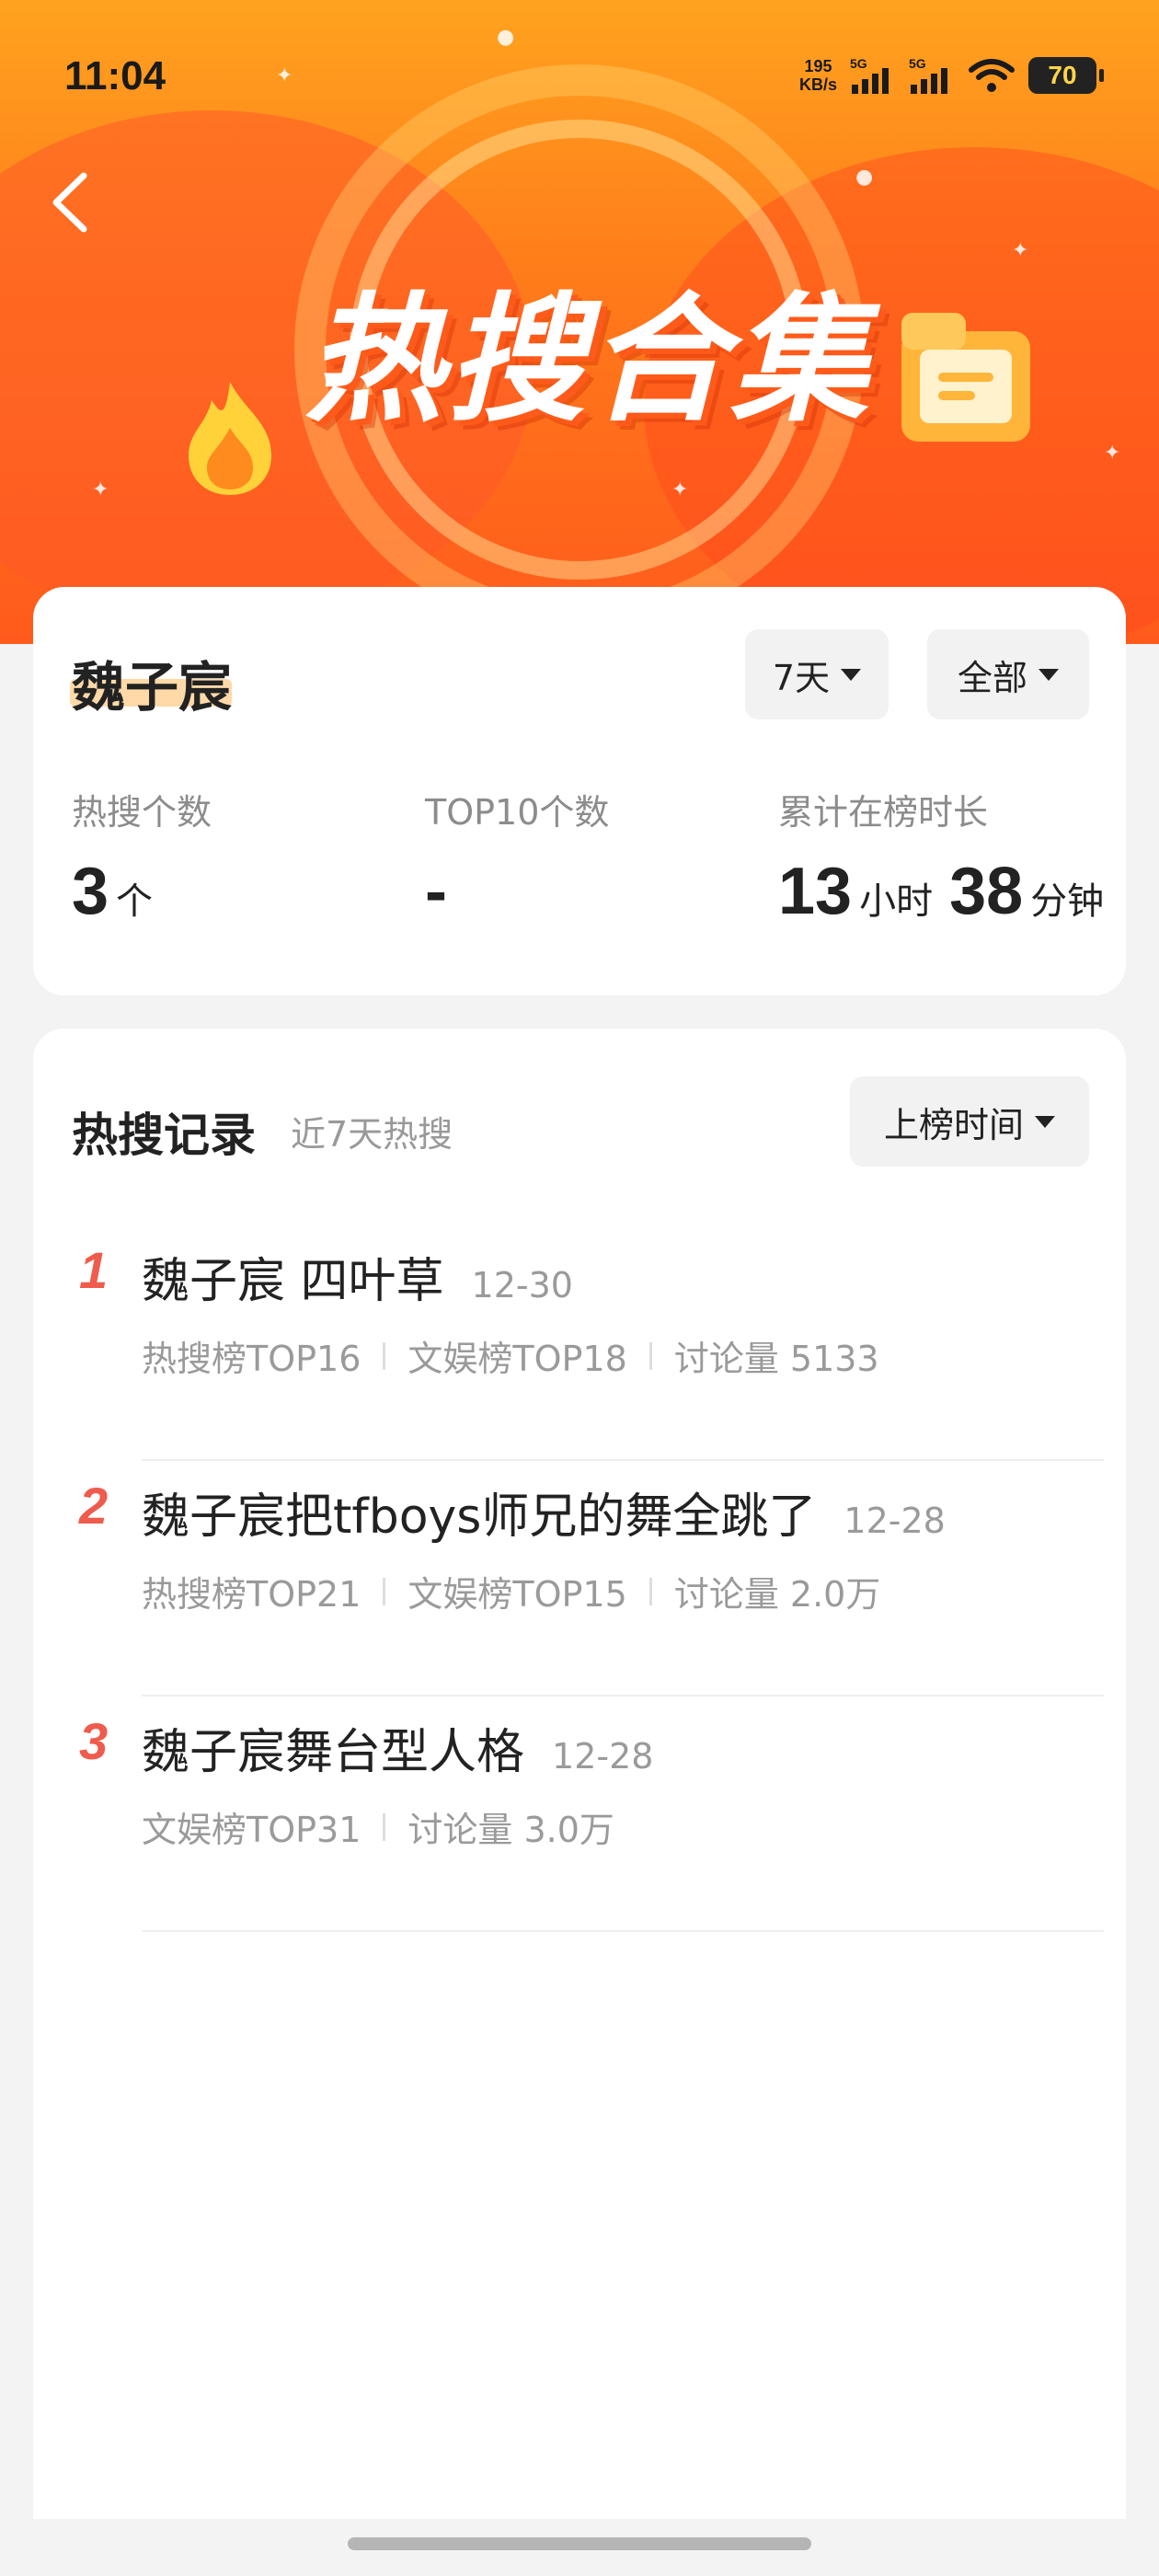  What do you see at coordinates (522, 1285) in the screenshot?
I see `record-date: 12-30` at bounding box center [522, 1285].